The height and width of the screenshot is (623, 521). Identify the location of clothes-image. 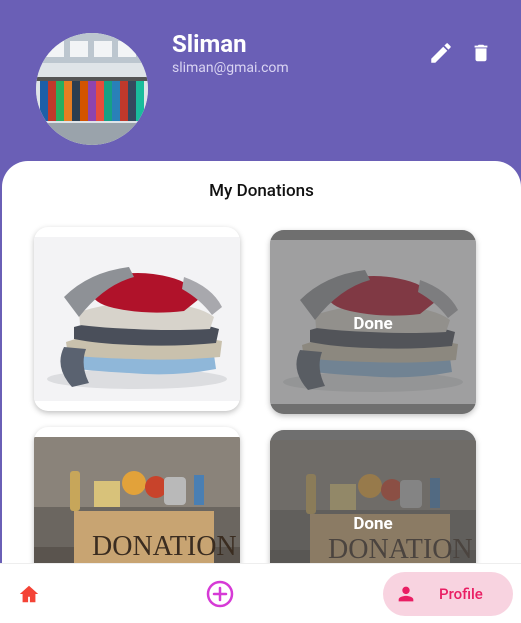
(137, 319).